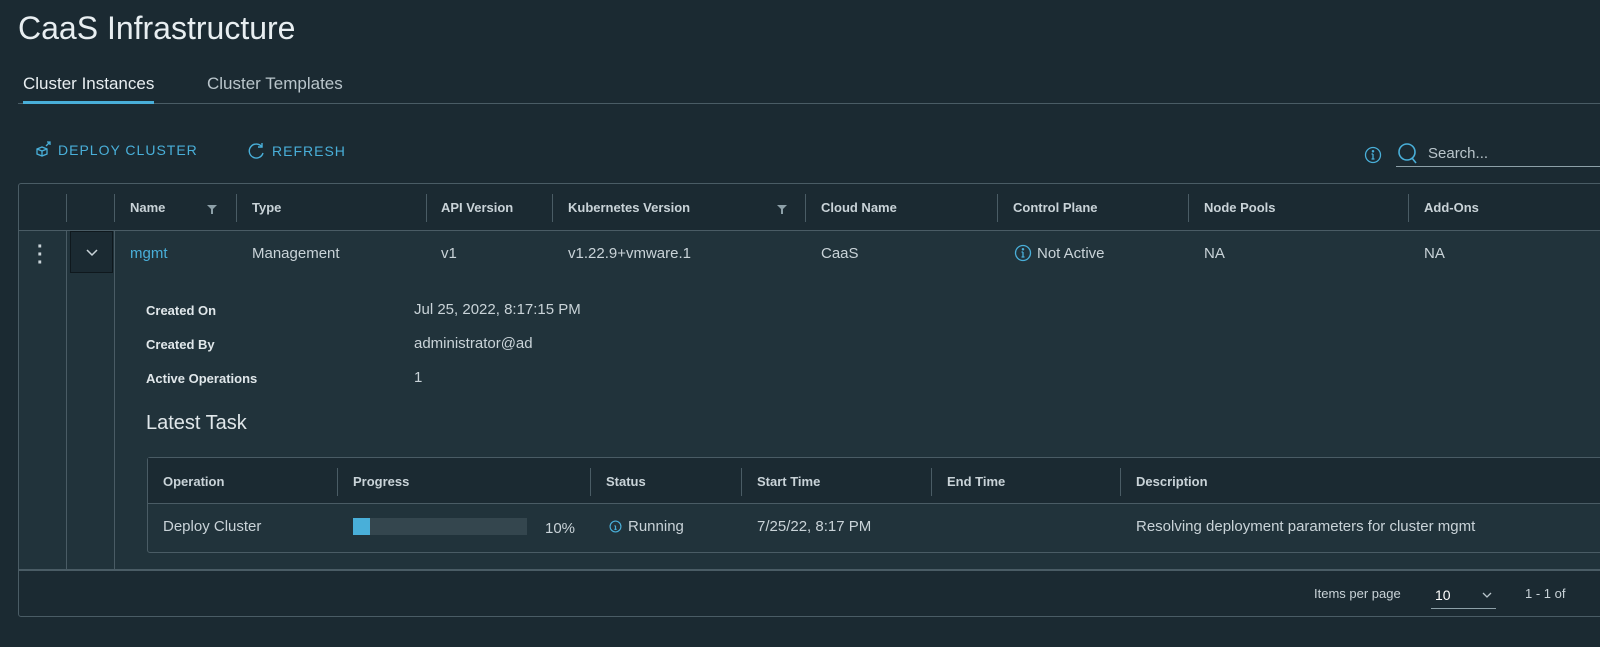  What do you see at coordinates (266, 207) in the screenshot?
I see `column-type: Type` at bounding box center [266, 207].